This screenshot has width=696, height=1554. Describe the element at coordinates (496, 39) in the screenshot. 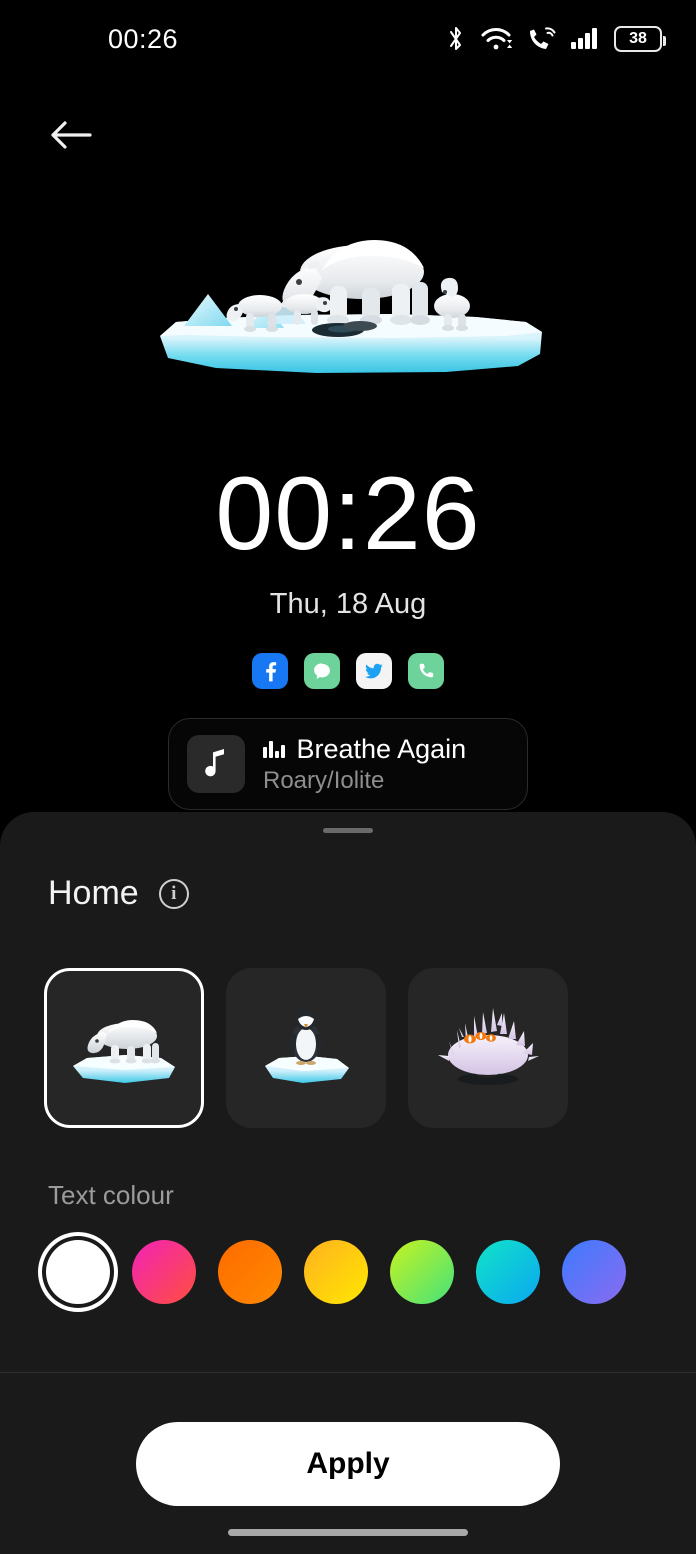

I see `wifi-icon` at that location.